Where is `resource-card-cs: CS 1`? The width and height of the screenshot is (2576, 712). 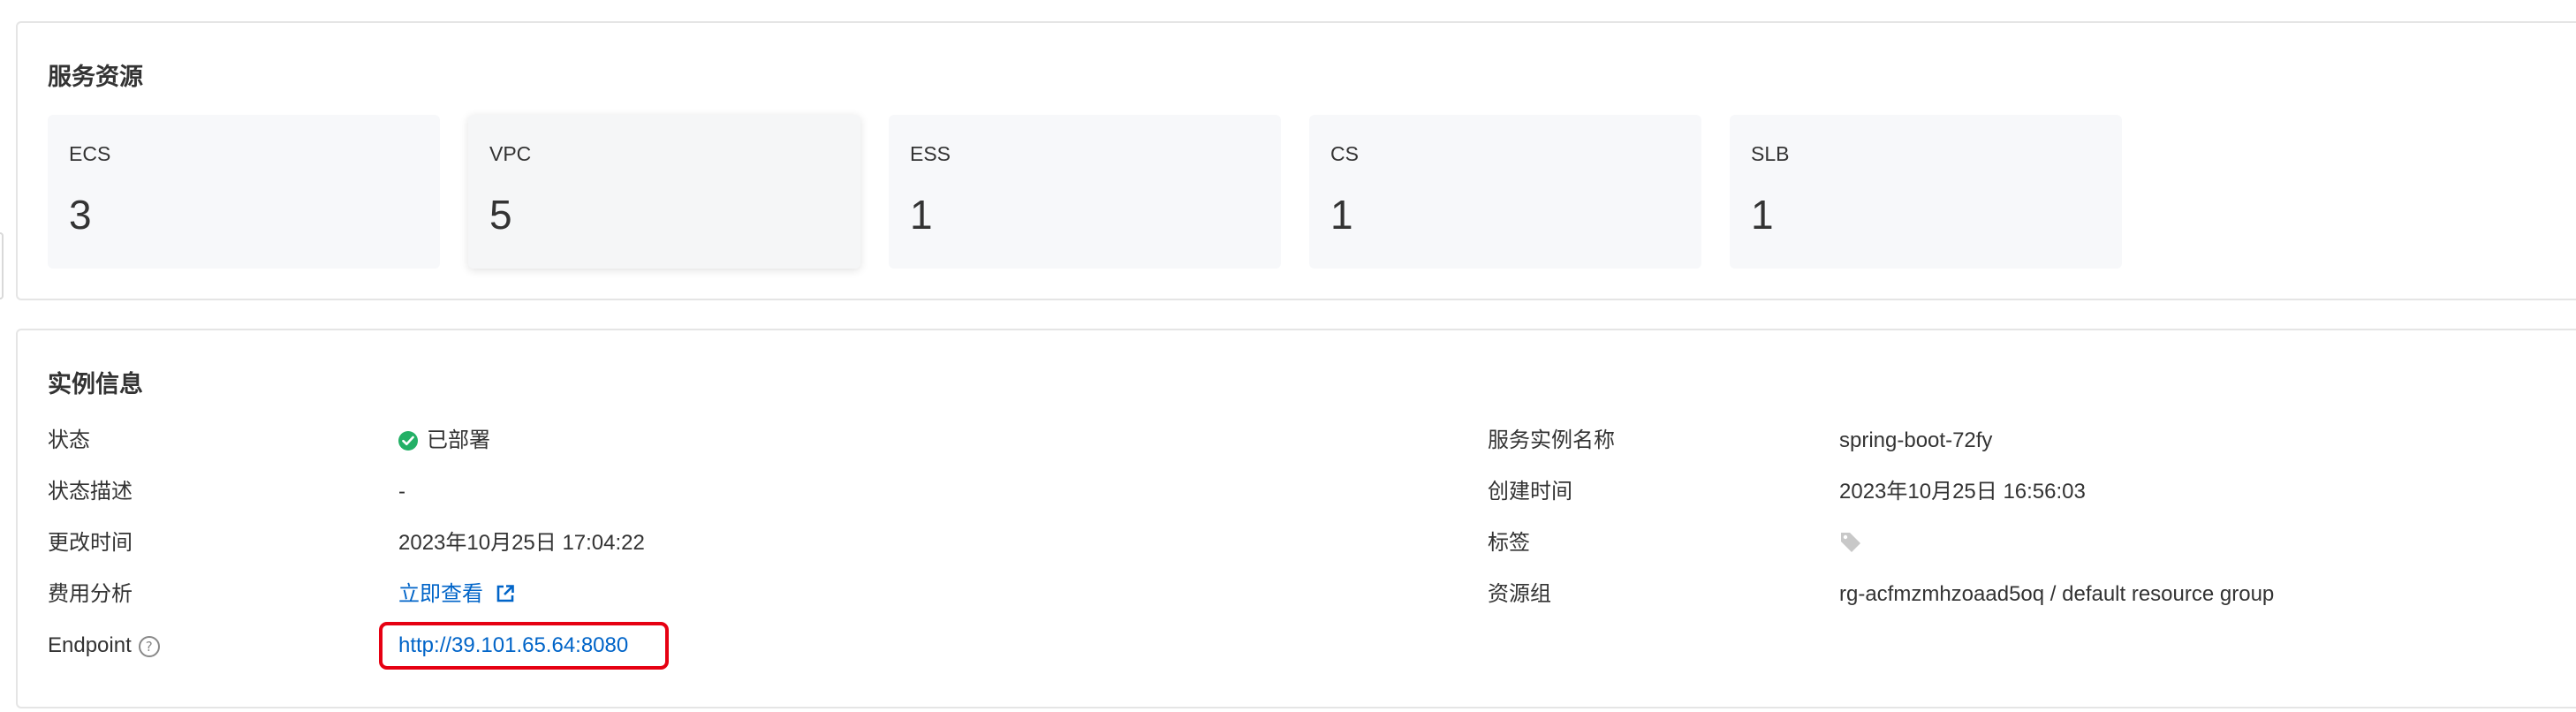
resource-card-cs: CS 1 is located at coordinates (1505, 192).